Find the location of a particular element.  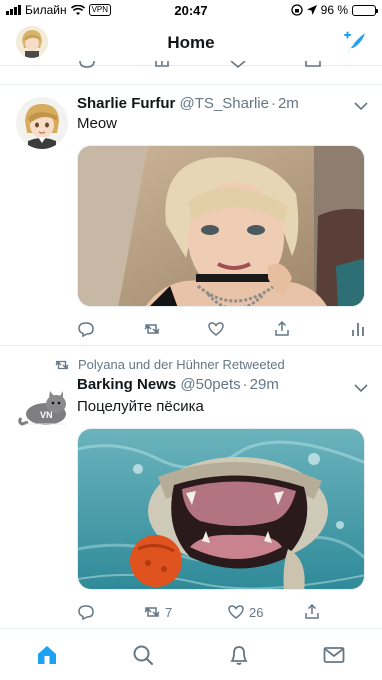

tweet-text: Поцелуйте пёсика is located at coordinates (140, 406).